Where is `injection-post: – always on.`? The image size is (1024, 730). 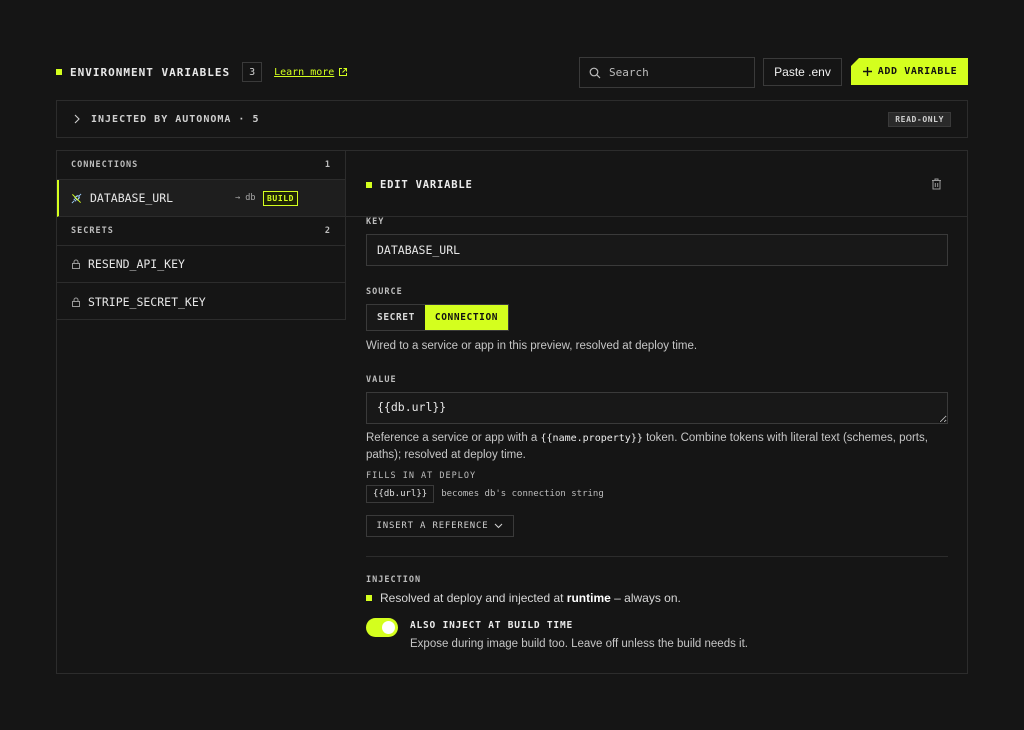 injection-post: – always on. is located at coordinates (645, 598).